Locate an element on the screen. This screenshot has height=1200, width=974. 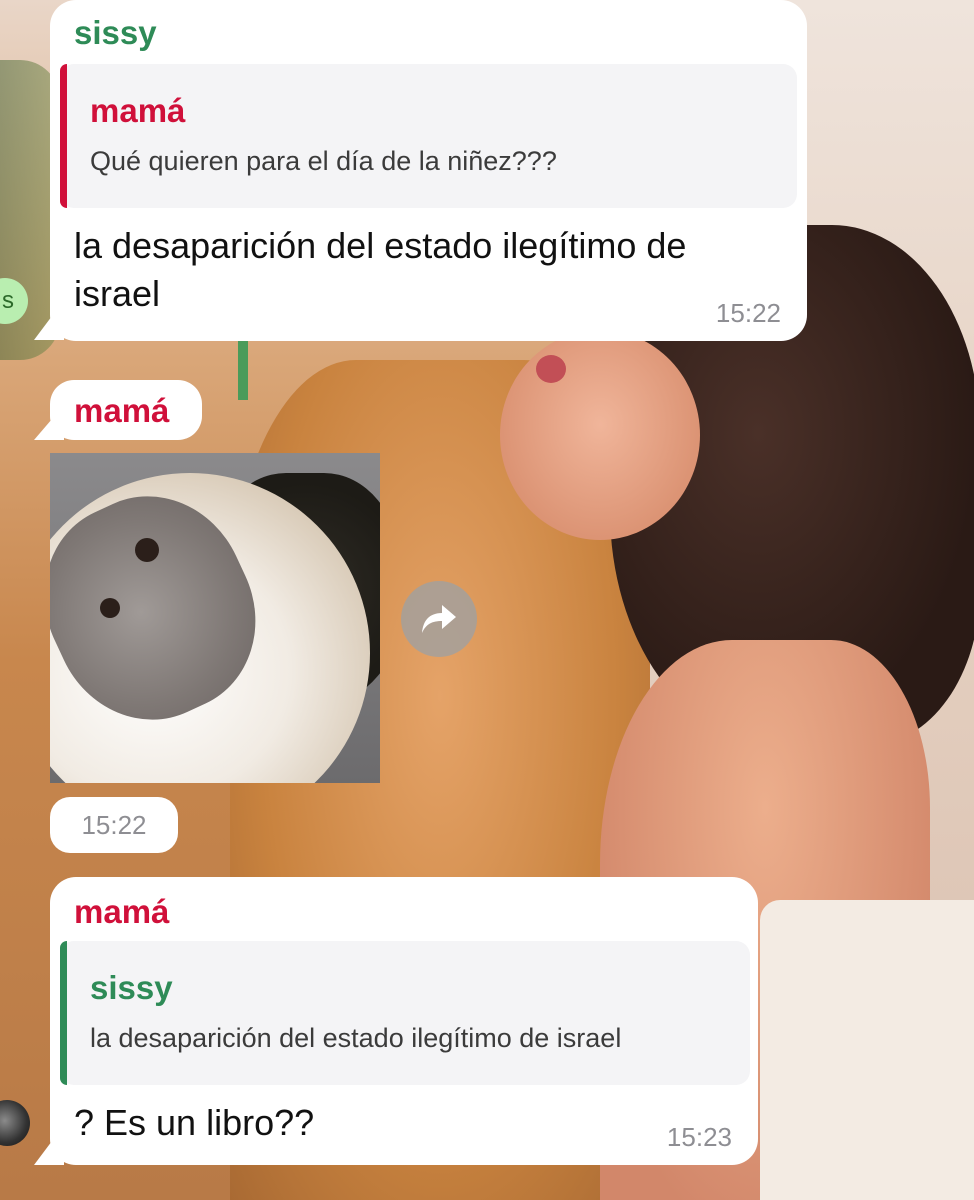
sender-label-bubble: mamá is located at coordinates (126, 410).